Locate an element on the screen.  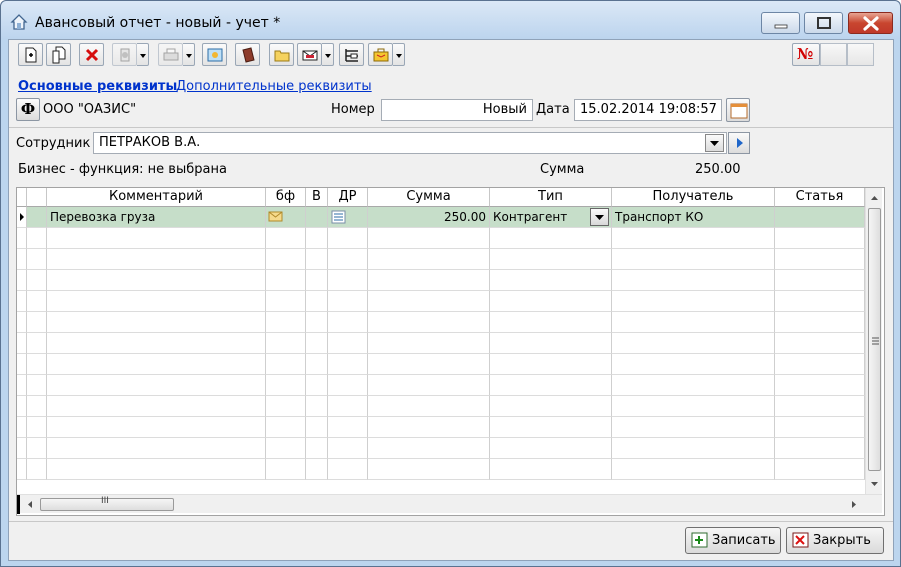
row-cell-v is located at coordinates (317, 217).